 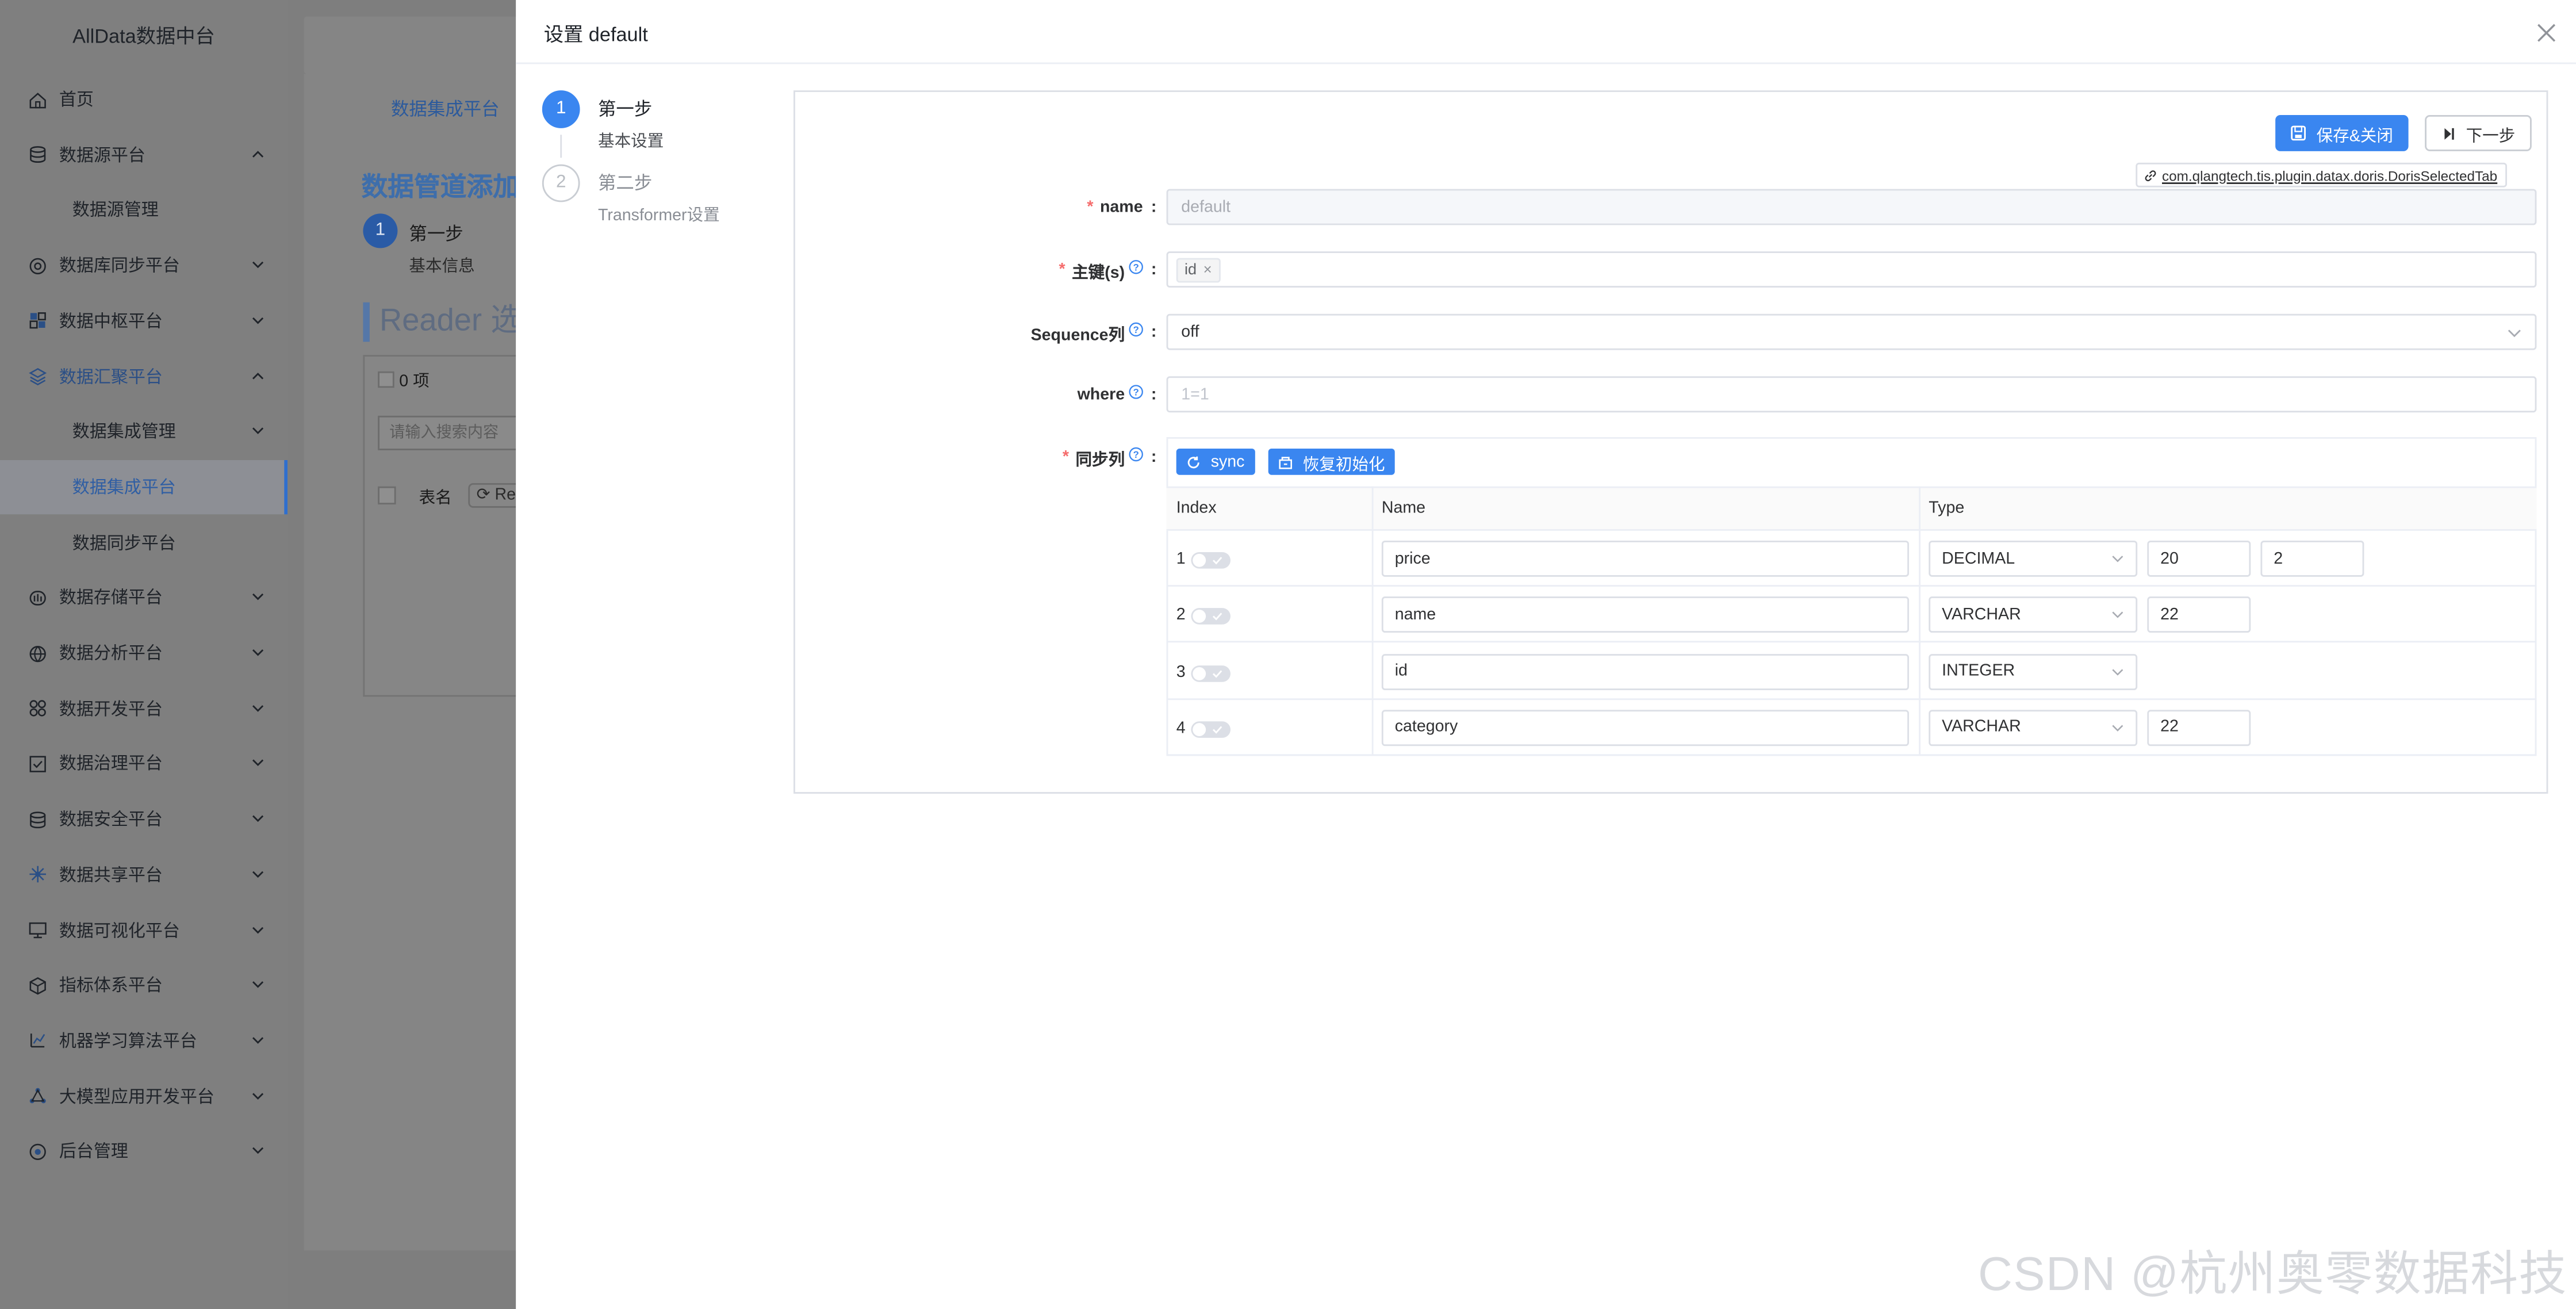 What do you see at coordinates (144, 985) in the screenshot?
I see `sidebar-item-17: 指标体系平台` at bounding box center [144, 985].